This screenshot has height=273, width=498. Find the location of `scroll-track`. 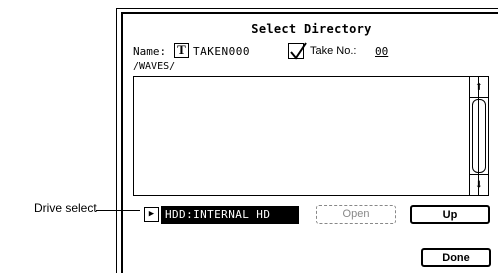

scroll-track is located at coordinates (479, 136).